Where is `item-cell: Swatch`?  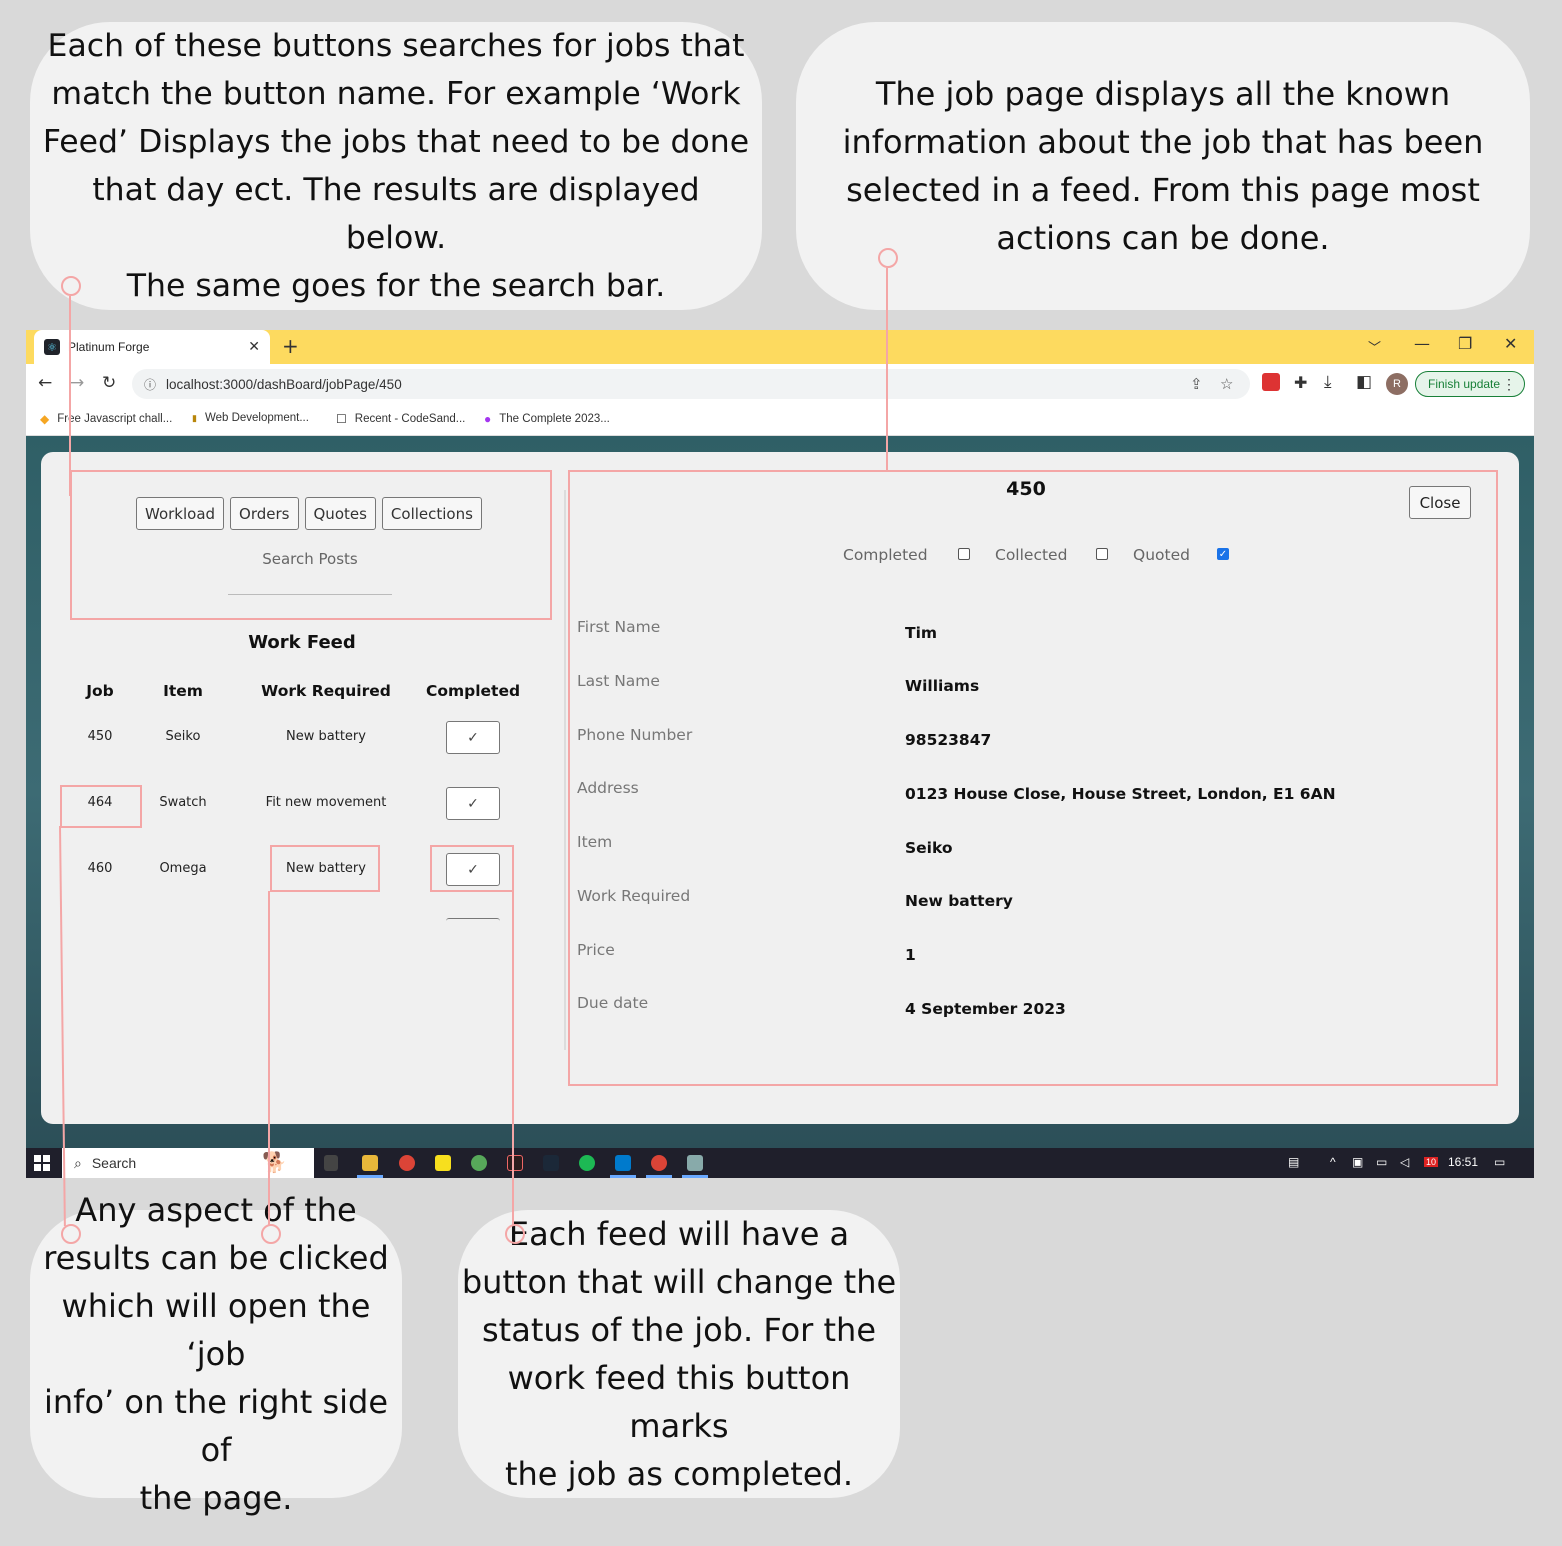
item-cell: Swatch is located at coordinates (183, 802).